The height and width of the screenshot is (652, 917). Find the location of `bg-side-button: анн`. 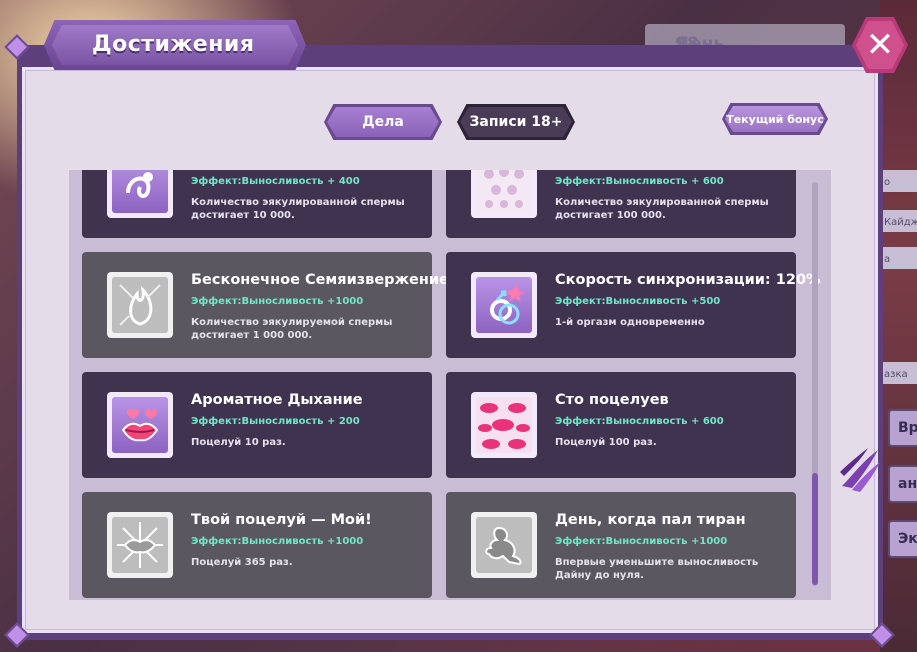

bg-side-button: анн is located at coordinates (902, 484).